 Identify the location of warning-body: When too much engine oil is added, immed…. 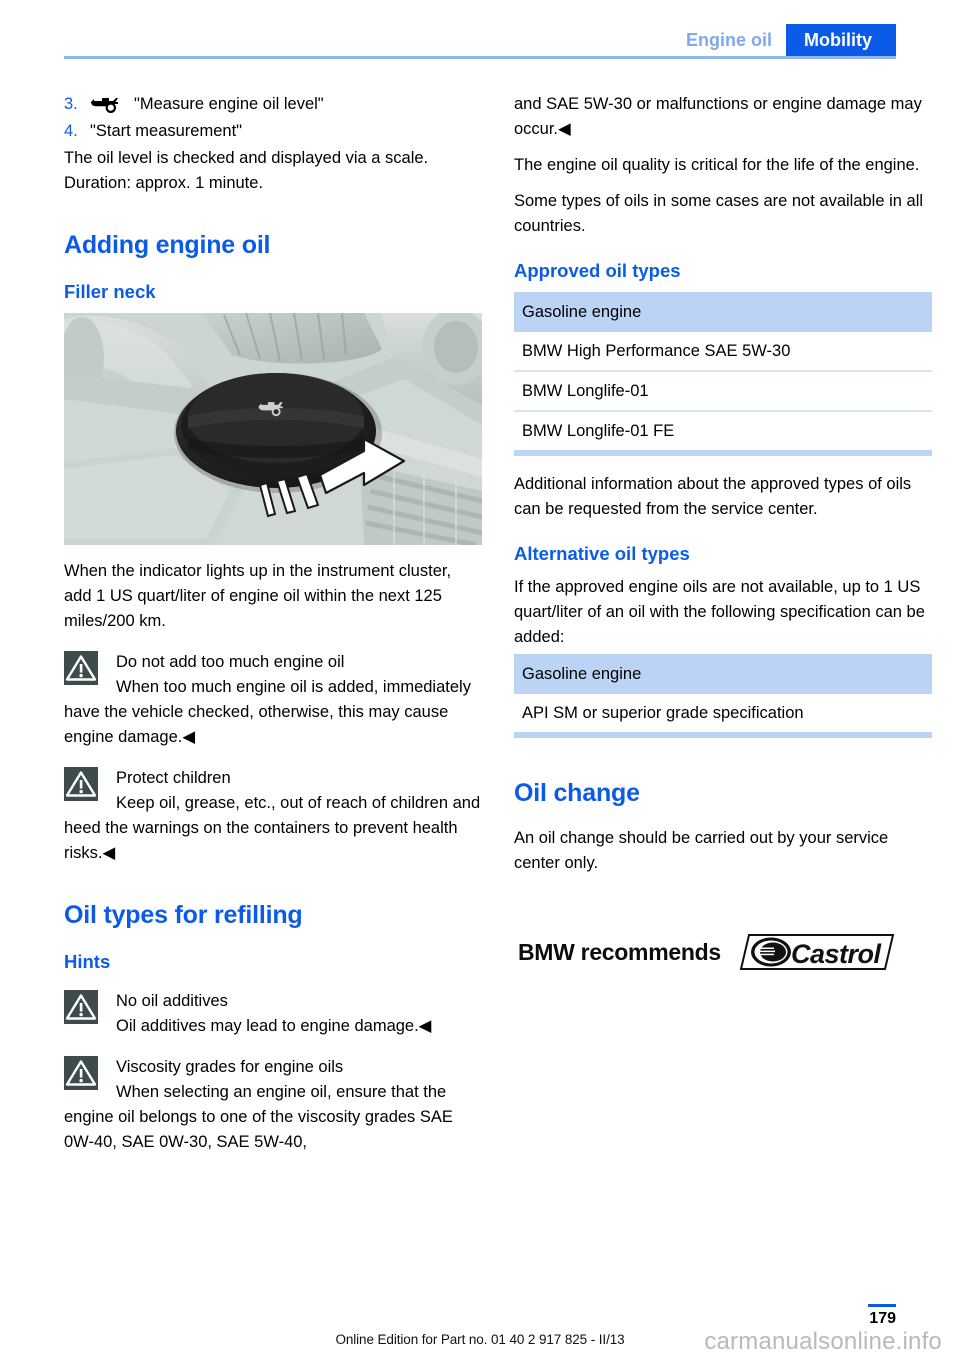
(267, 712).